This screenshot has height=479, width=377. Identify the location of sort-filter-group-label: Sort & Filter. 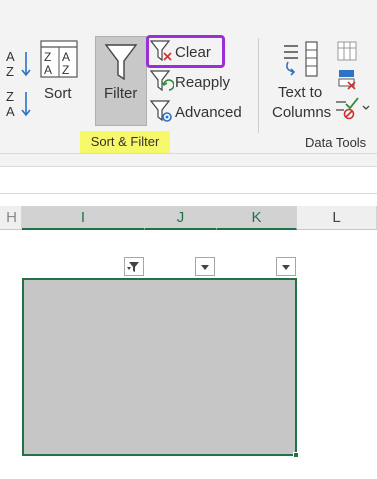
(125, 142).